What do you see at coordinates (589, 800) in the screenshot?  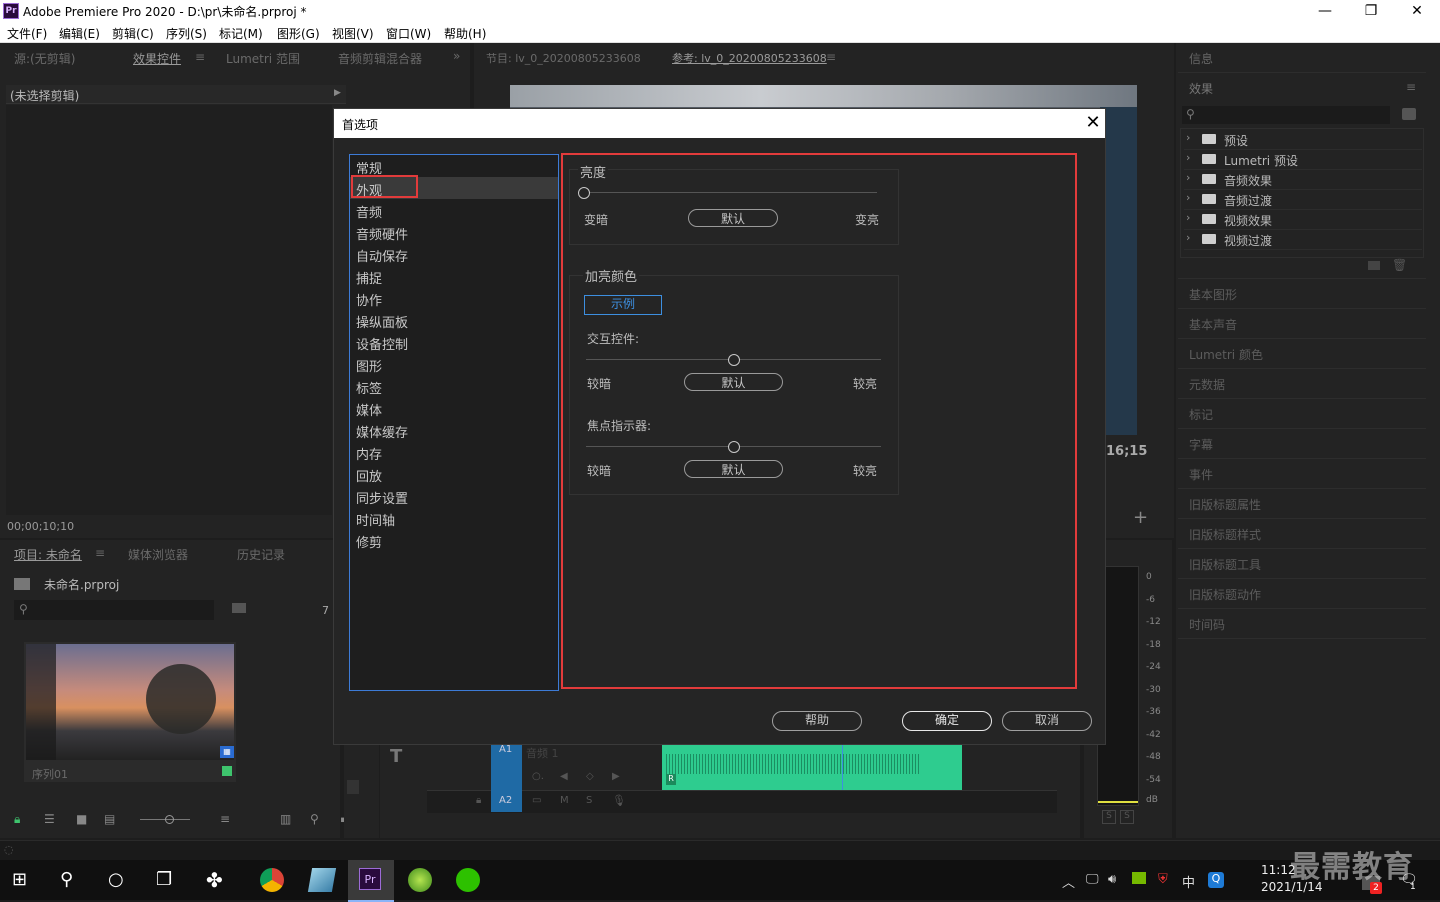 I see `solo-button: S` at bounding box center [589, 800].